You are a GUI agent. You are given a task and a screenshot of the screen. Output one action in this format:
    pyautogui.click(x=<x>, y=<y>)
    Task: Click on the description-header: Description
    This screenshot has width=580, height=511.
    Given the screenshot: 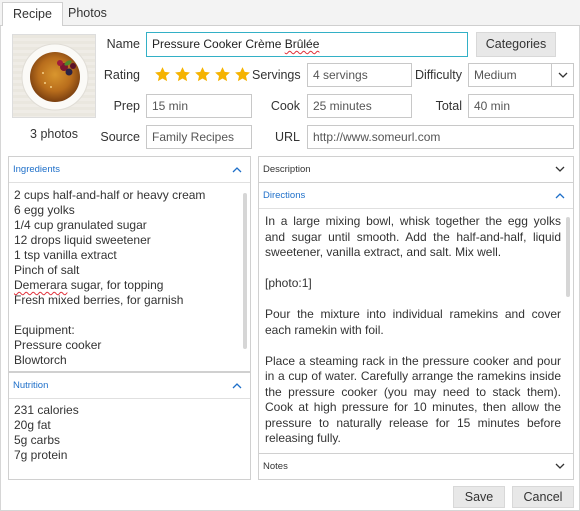 What is the action you would take?
    pyautogui.click(x=416, y=170)
    